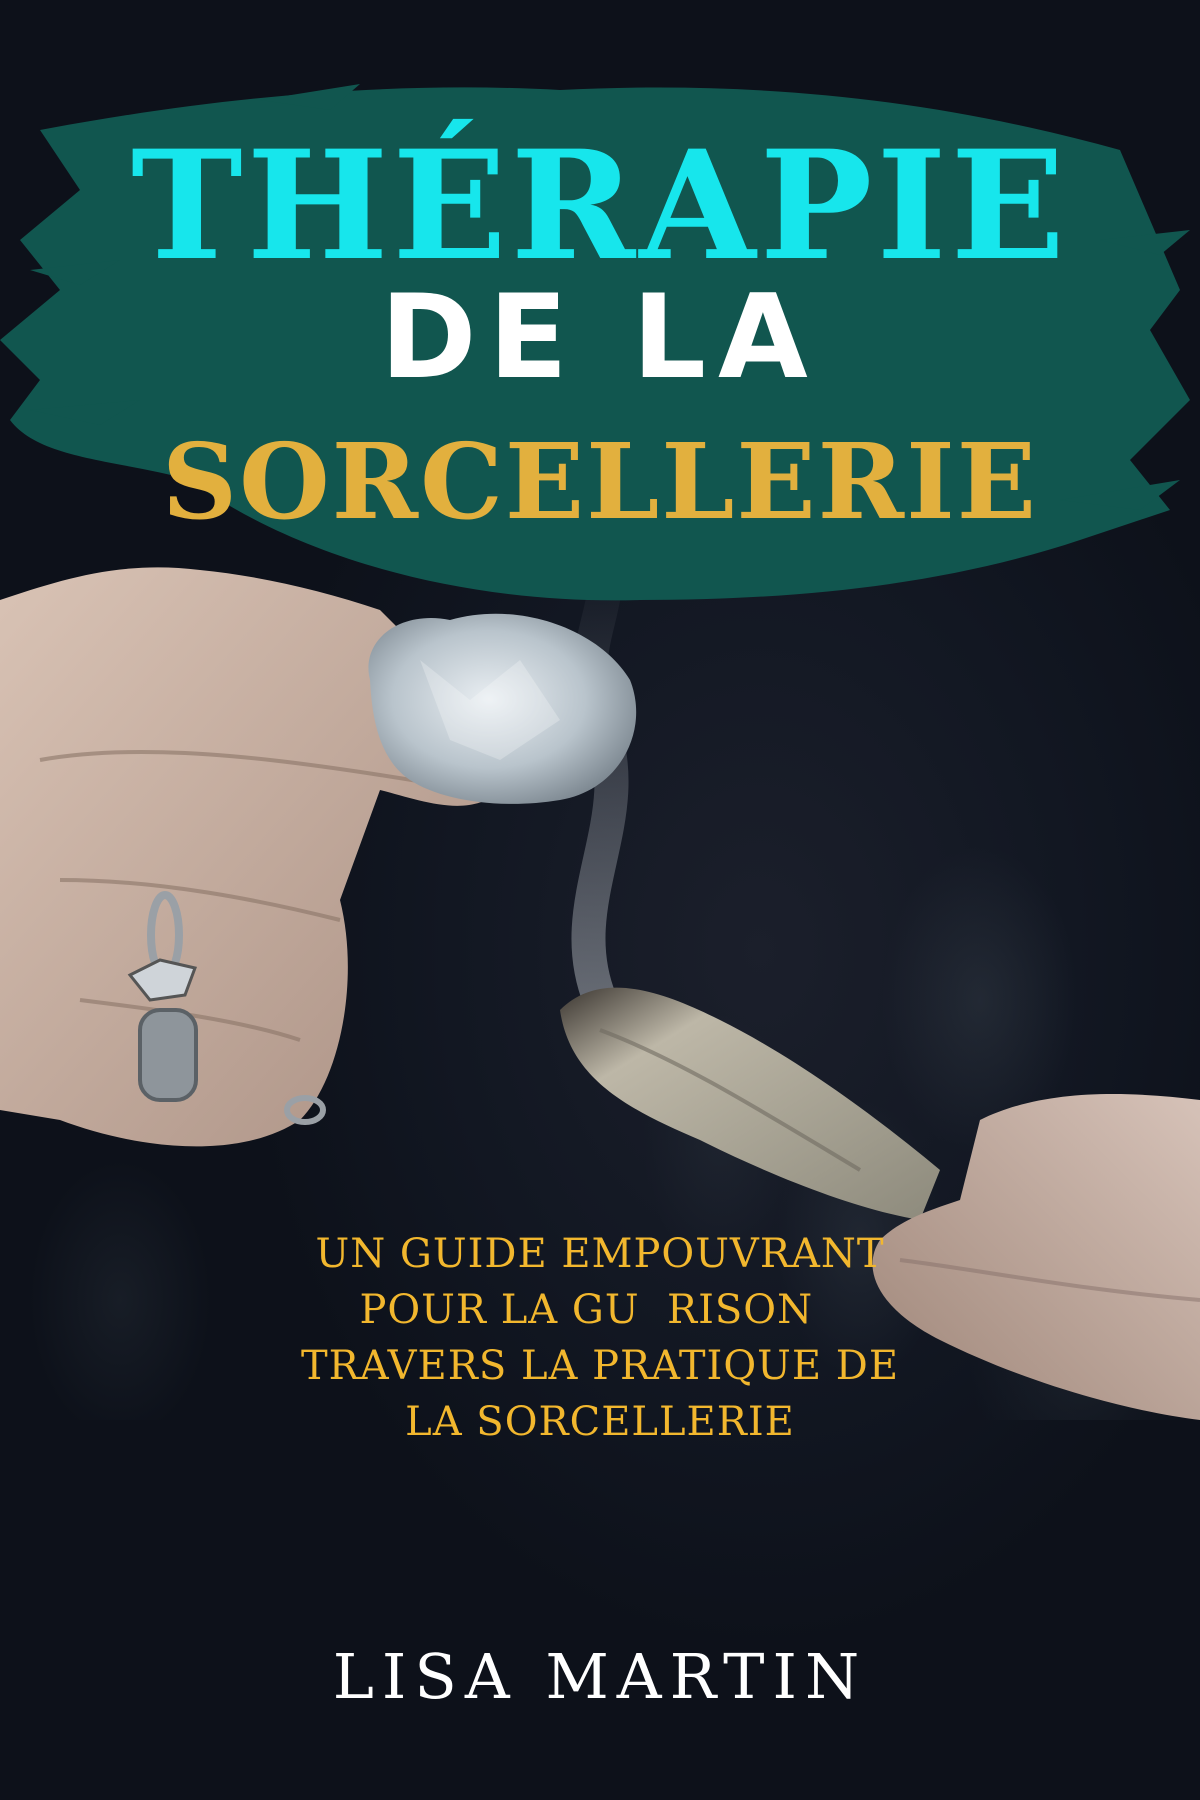  Describe the element at coordinates (168, 1055) in the screenshot. I see `wide-ring` at that location.